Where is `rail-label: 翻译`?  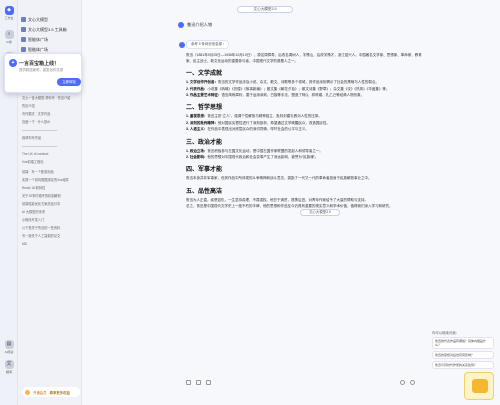 rail-label: 翻译 is located at coordinates (8, 372).